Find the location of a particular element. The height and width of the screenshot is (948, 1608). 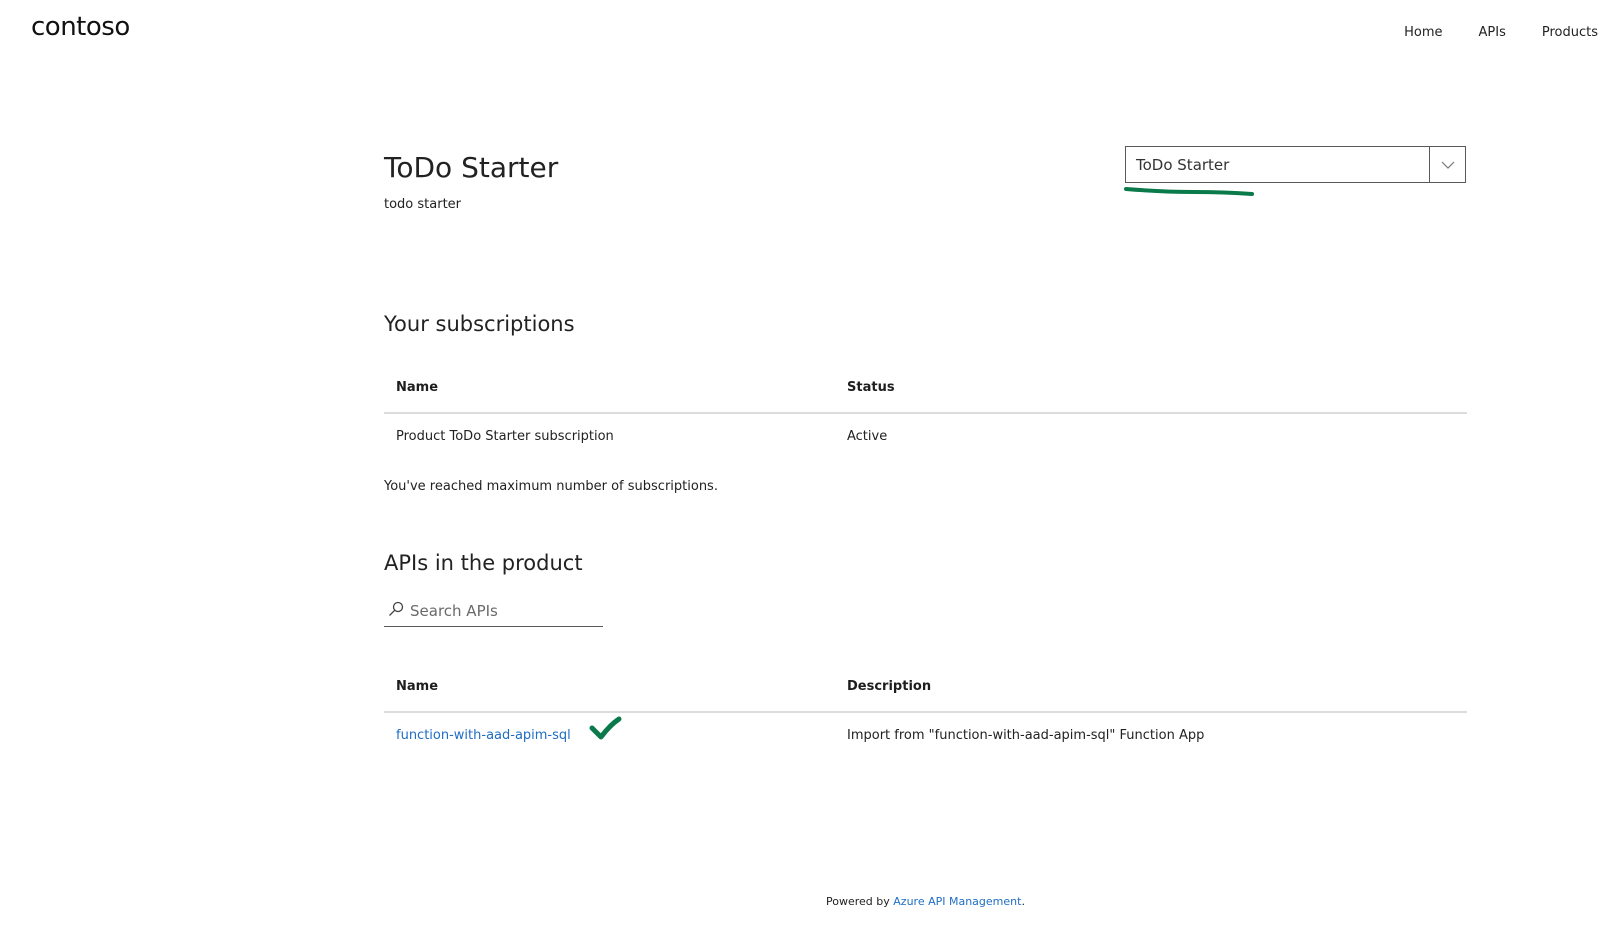

search-input is located at coordinates (505, 611).